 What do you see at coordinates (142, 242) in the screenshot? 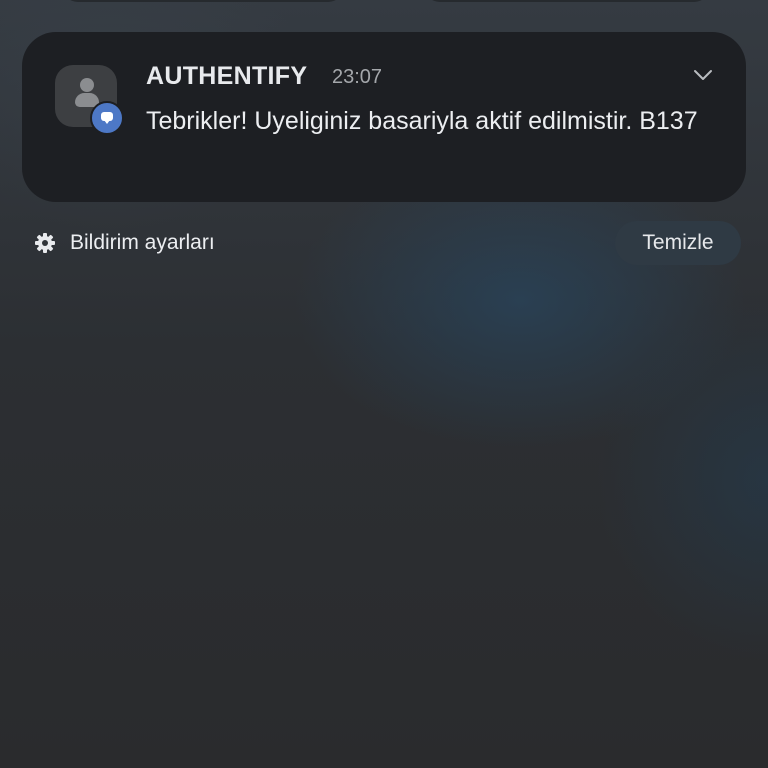
I see `notification-settings-label: Bildirim ayarları` at bounding box center [142, 242].